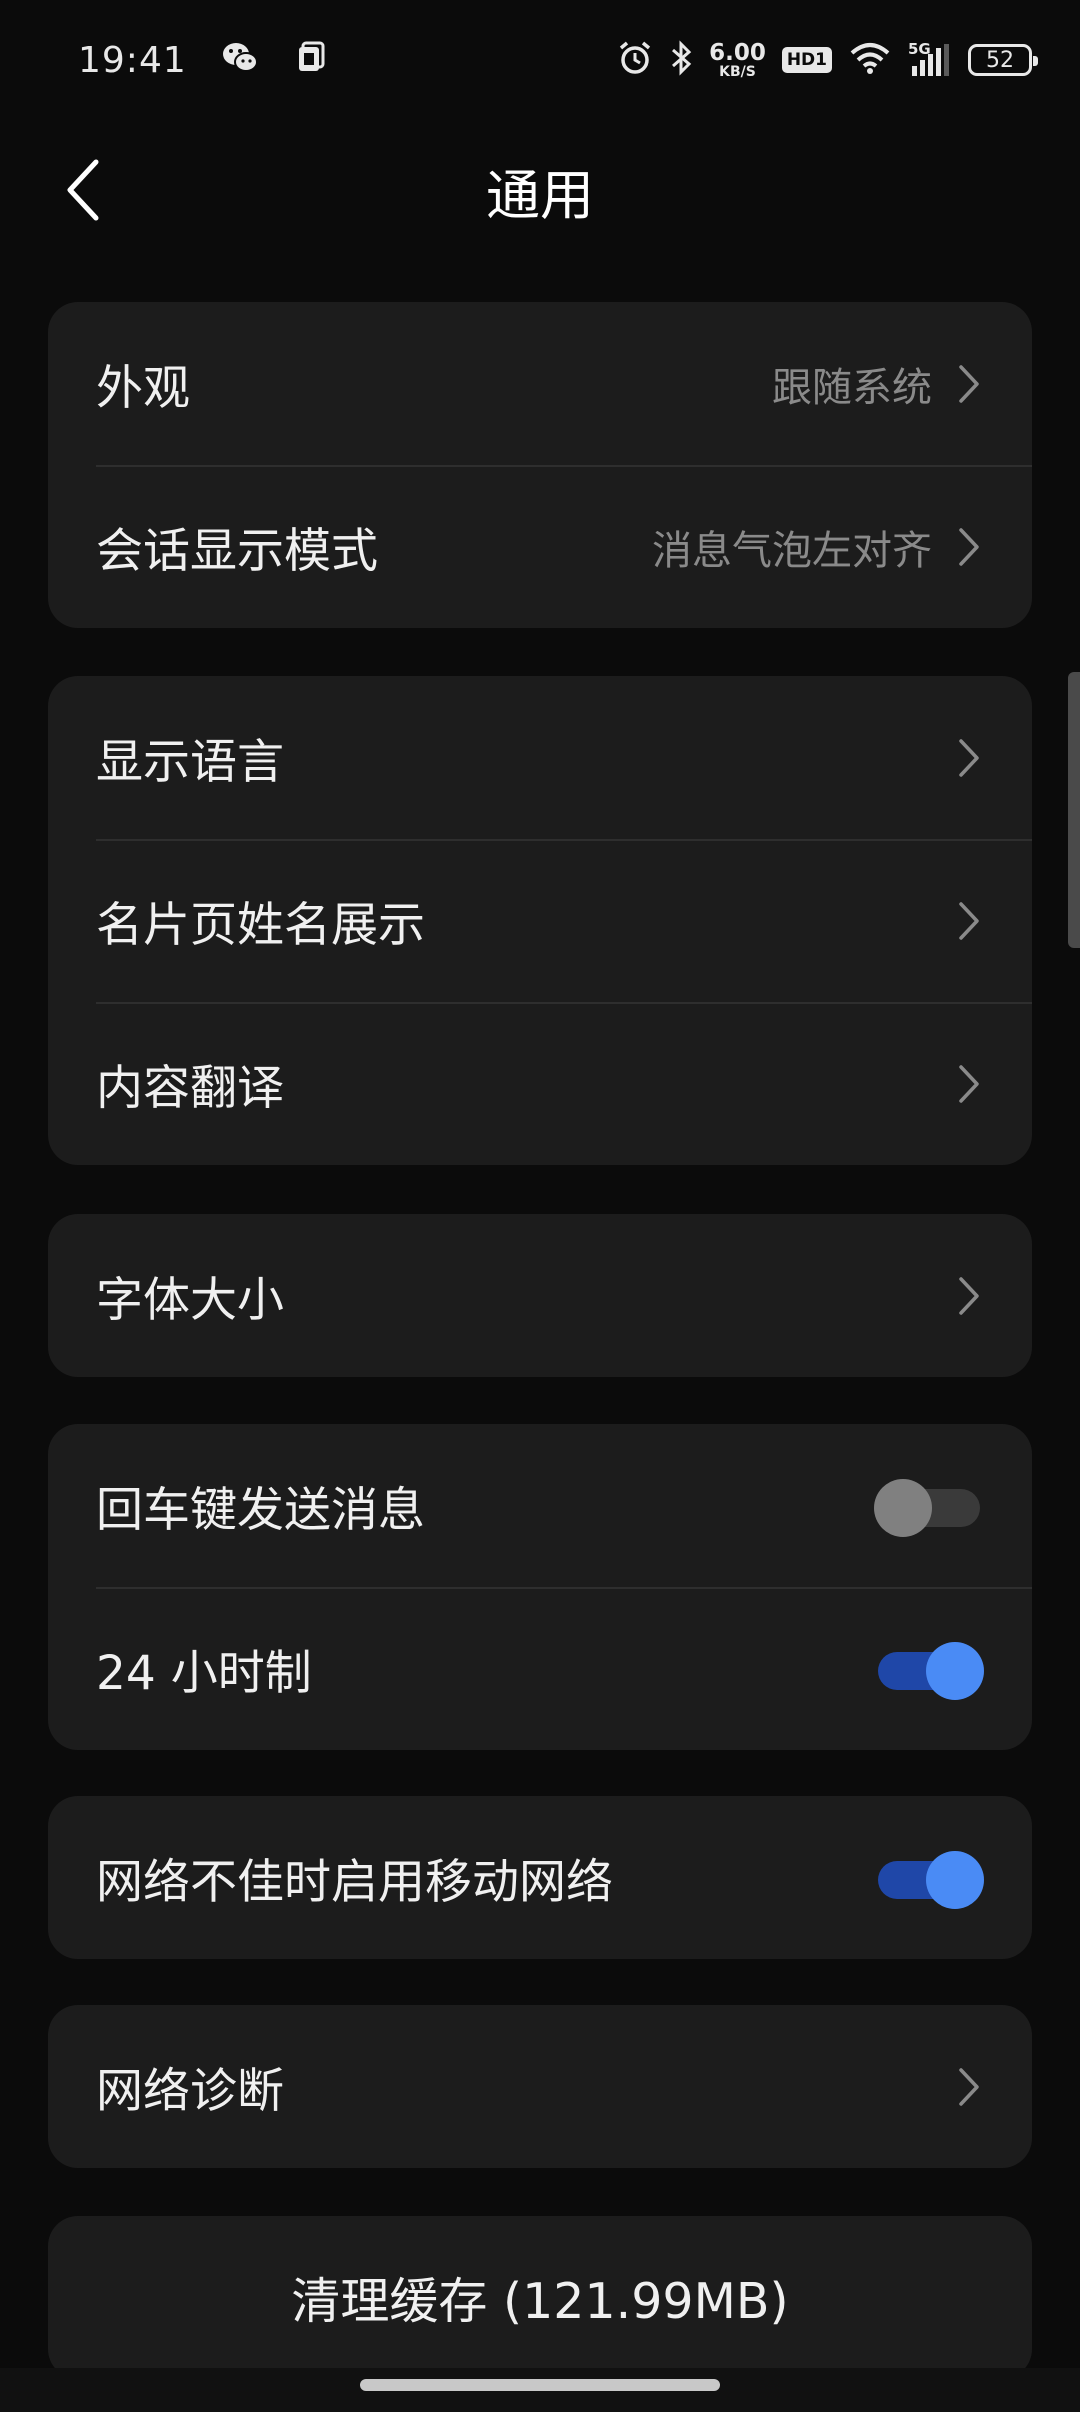 Image resolution: width=1080 pixels, height=2412 pixels. I want to click on toggles-card: 回车键发送消息 24 小时制, so click(540, 1587).